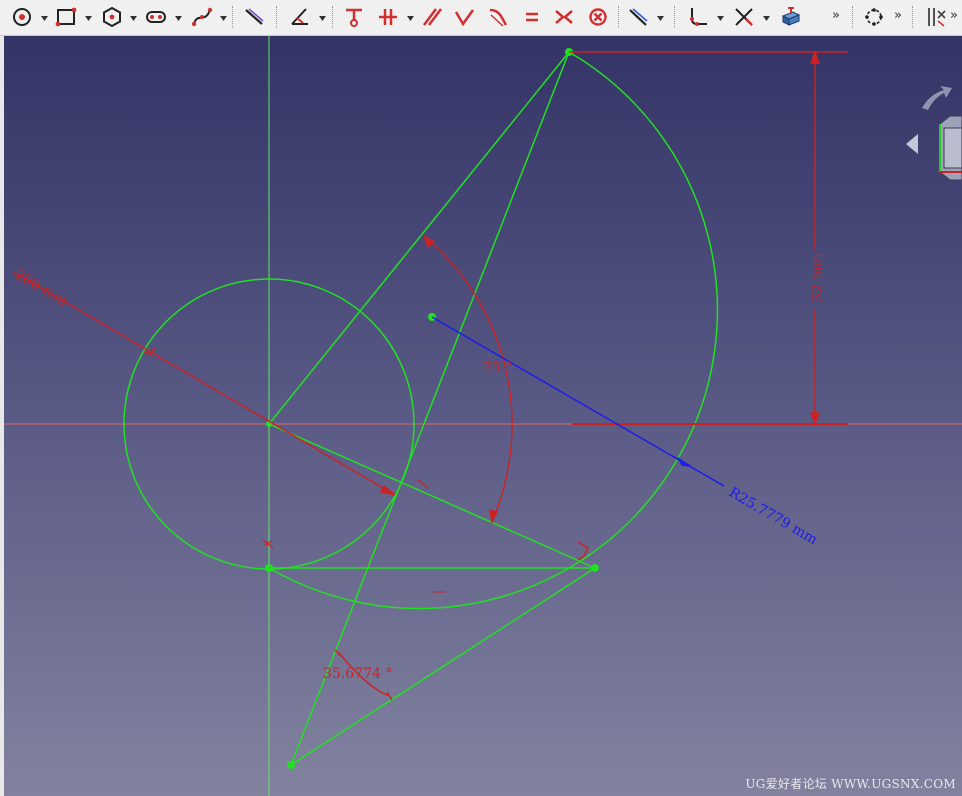  What do you see at coordinates (204, 383) in the screenshot?
I see `diameter-dimension-line` at bounding box center [204, 383].